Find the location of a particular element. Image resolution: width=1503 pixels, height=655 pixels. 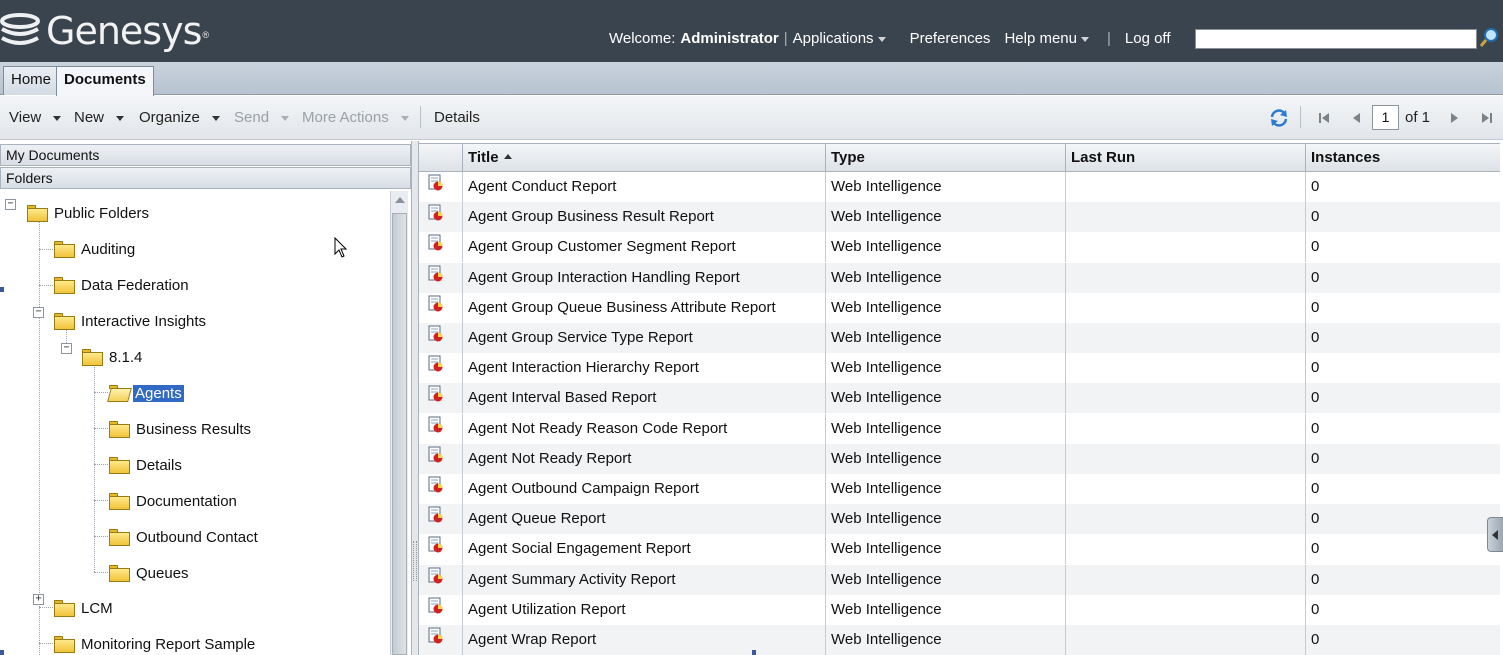

expand-lcm: + is located at coordinates (38, 599).